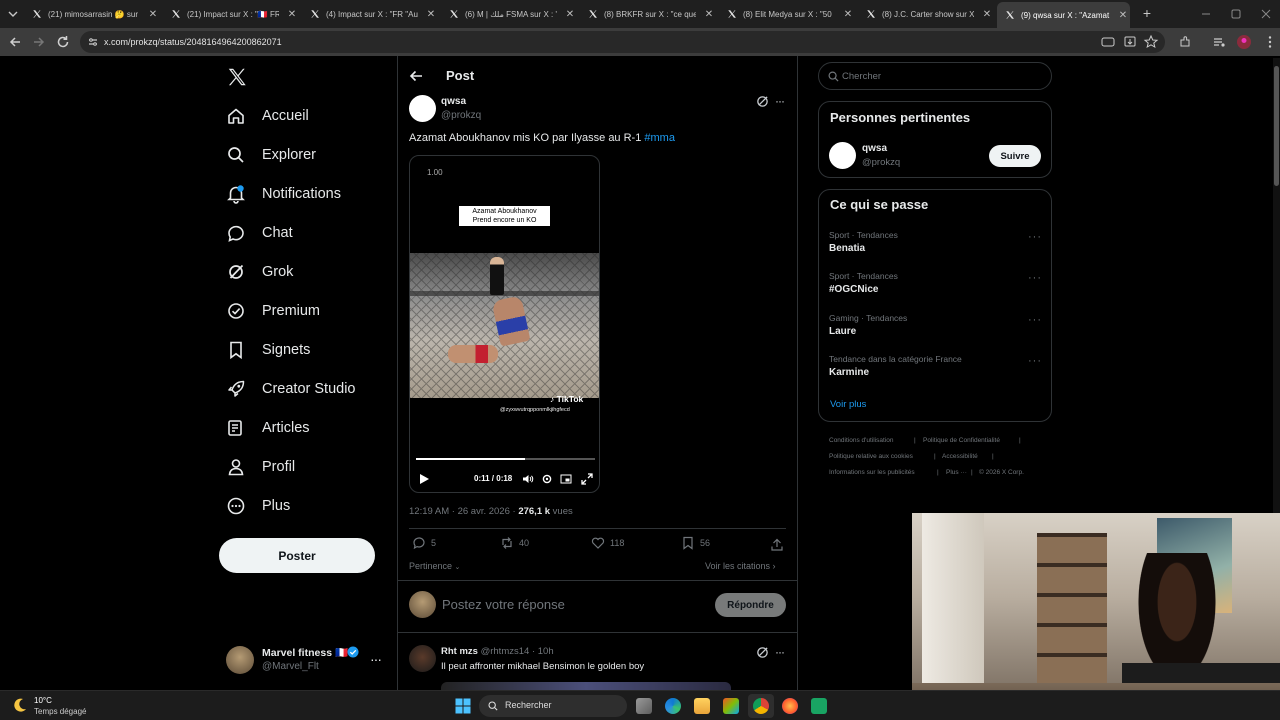 The image size is (1280, 720). I want to click on taskbar-search: Rechercher, so click(553, 706).